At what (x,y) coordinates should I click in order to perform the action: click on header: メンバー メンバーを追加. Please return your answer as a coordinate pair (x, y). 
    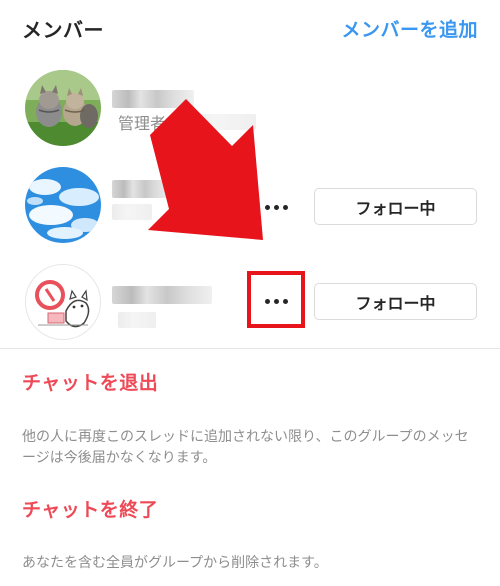
    Looking at the image, I should click on (250, 30).